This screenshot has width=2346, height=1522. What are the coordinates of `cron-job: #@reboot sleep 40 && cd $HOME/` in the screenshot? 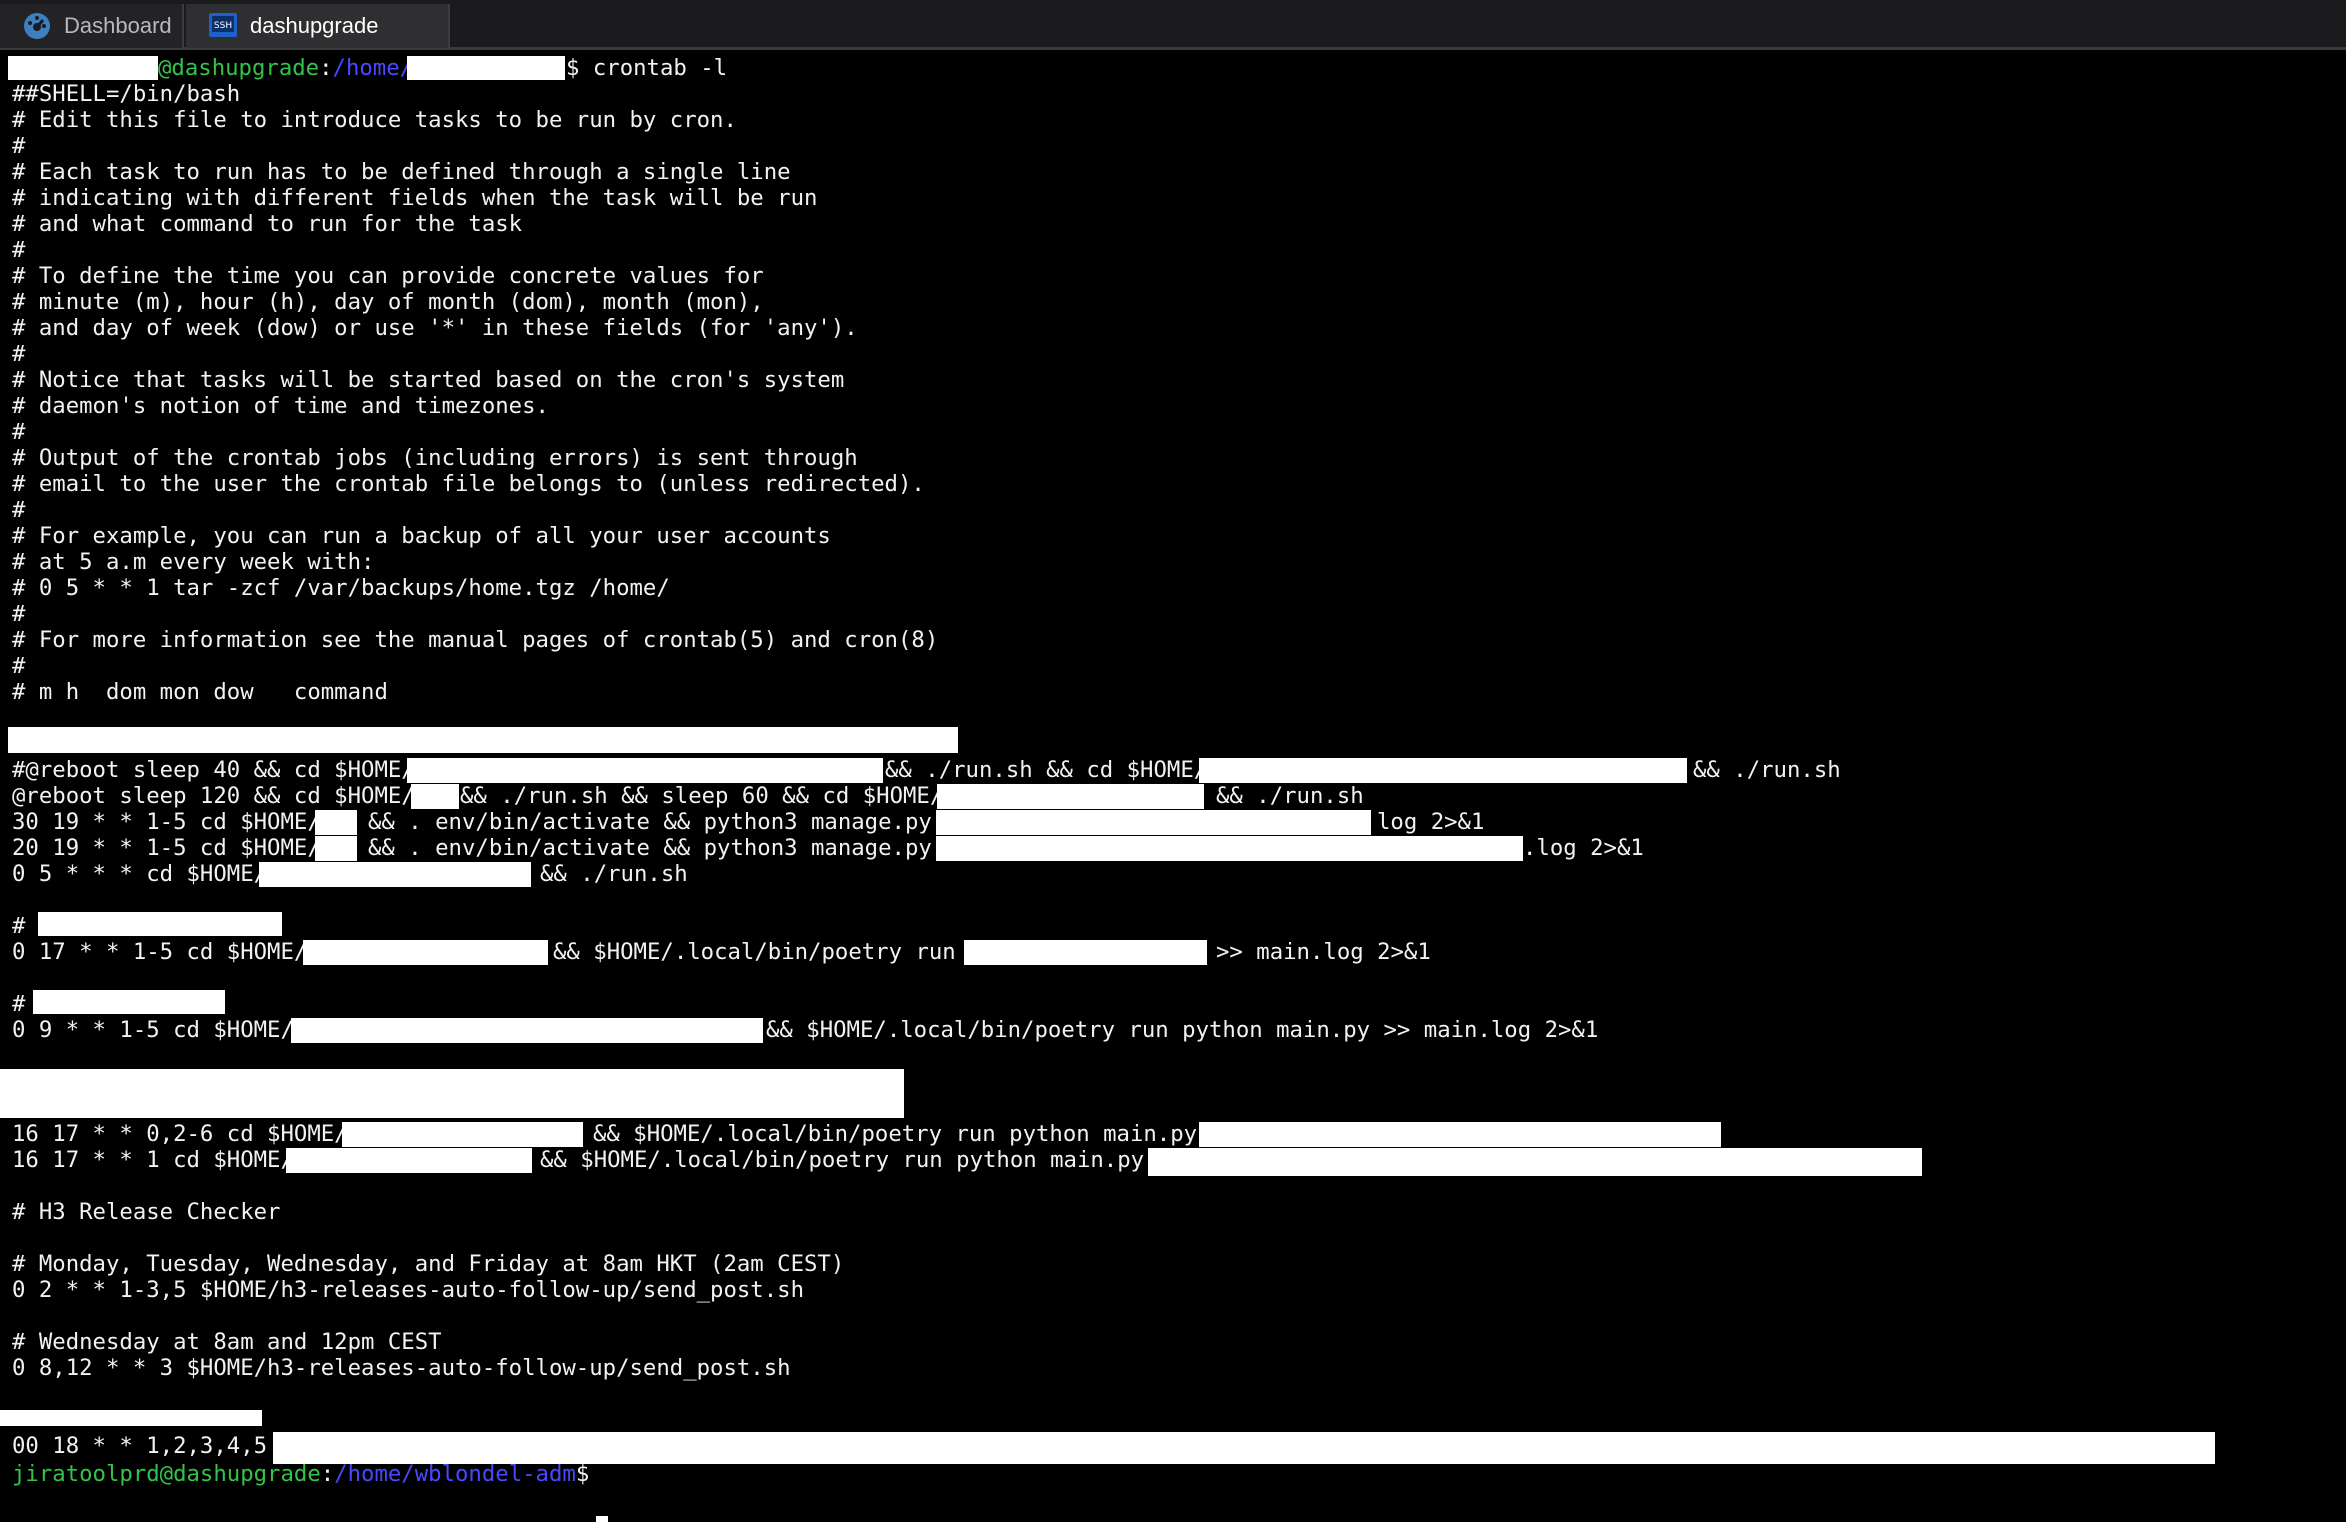 It's located at (213, 770).